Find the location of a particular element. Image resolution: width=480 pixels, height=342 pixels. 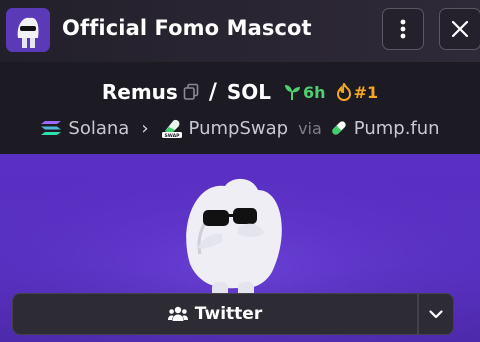

pair-age-value: 6h is located at coordinates (314, 92).